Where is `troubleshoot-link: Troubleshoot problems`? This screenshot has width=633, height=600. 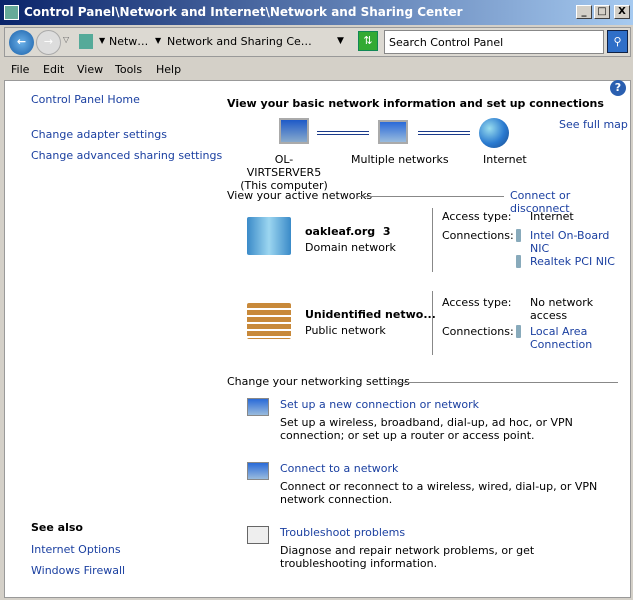 troubleshoot-link: Troubleshoot problems is located at coordinates (342, 532).